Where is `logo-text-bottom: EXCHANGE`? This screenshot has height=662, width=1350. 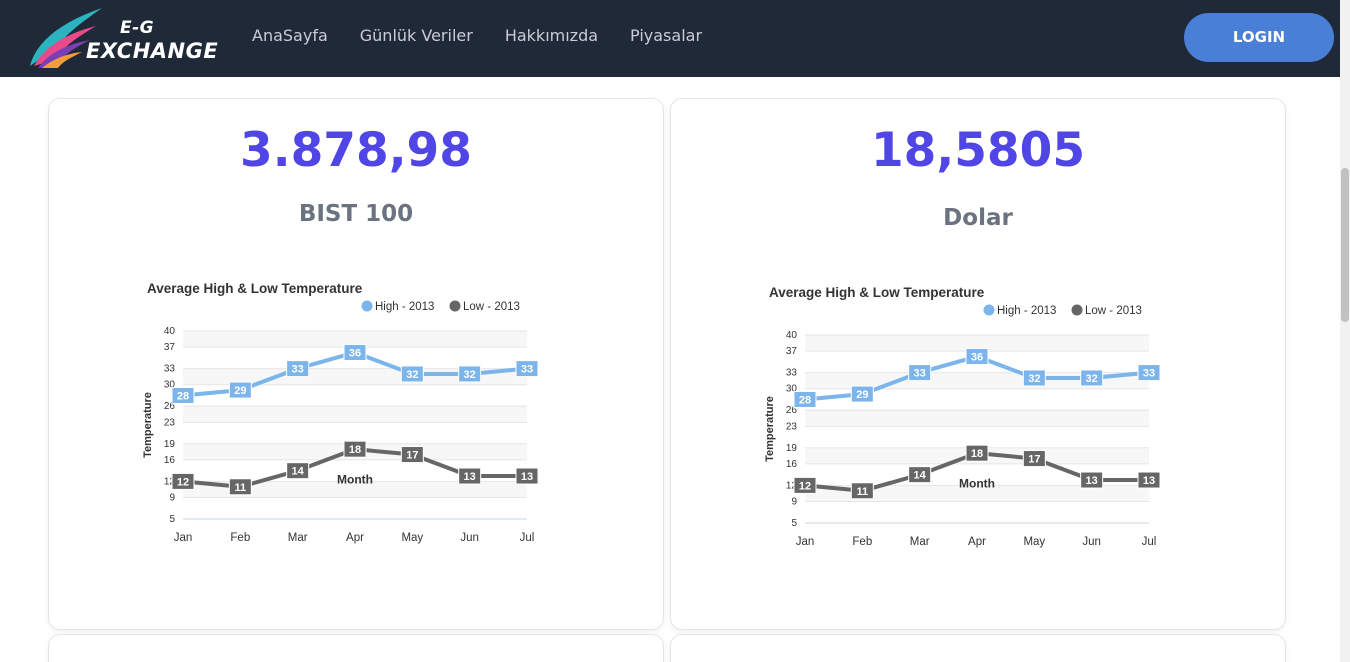 logo-text-bottom: EXCHANGE is located at coordinates (152, 51).